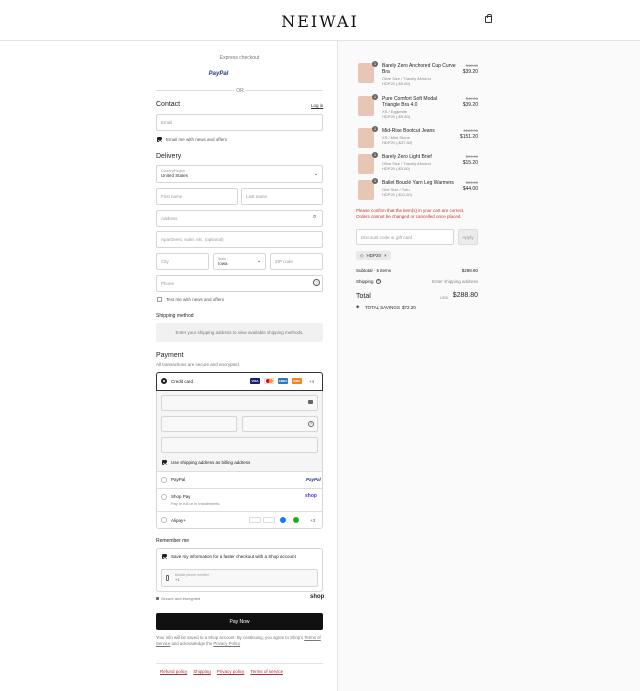  I want to click on expiration-field, so click(199, 424).